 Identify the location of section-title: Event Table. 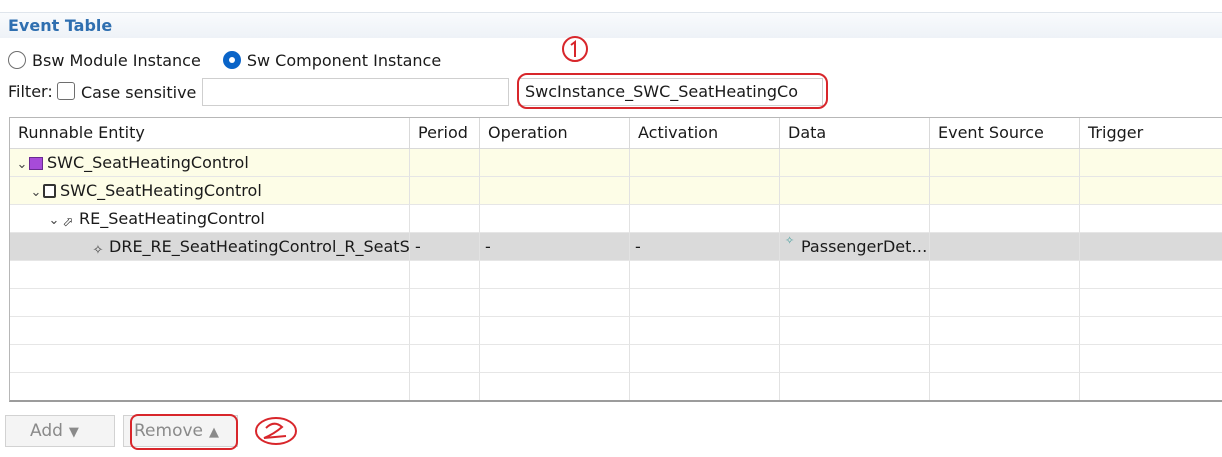
(60, 25).